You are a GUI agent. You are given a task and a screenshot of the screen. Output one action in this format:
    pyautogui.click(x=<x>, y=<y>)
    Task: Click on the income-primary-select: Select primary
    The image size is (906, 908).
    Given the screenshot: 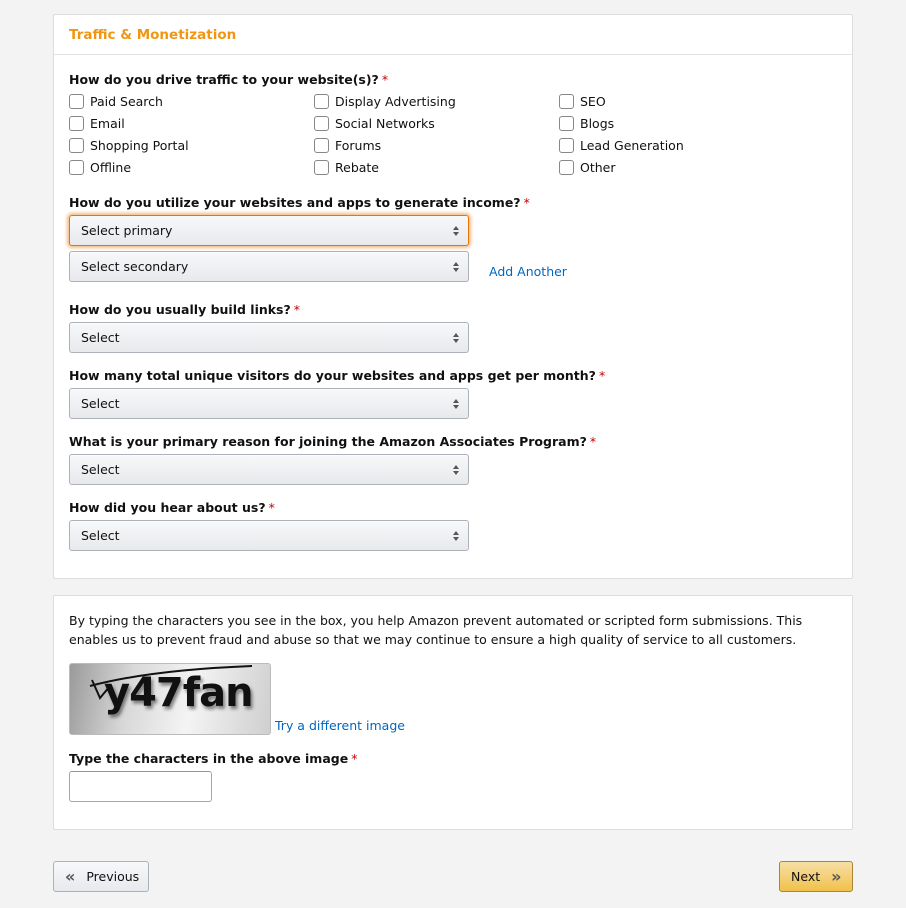 What is the action you would take?
    pyautogui.click(x=269, y=230)
    